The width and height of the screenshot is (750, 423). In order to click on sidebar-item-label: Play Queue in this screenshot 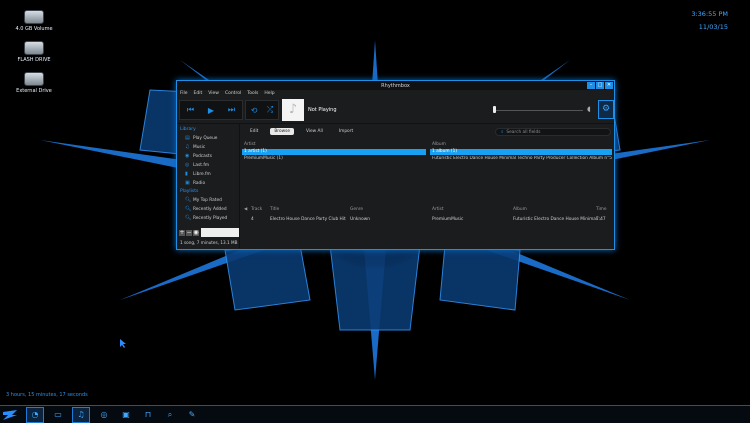, I will do `click(205, 138)`.